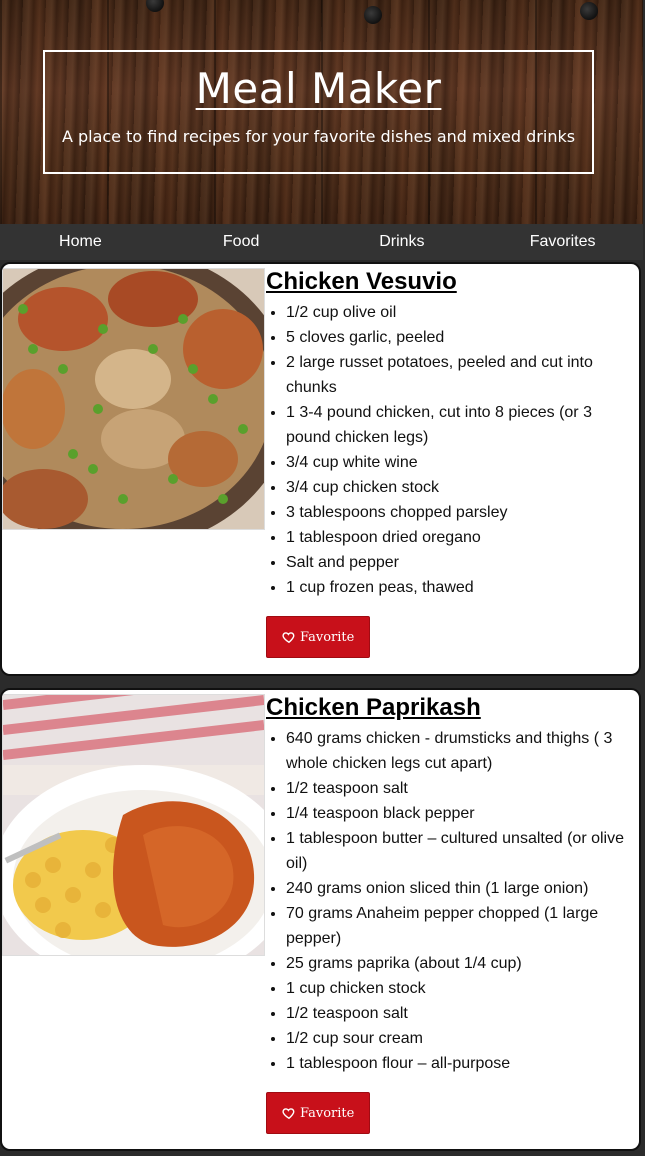  Describe the element at coordinates (462, 512) in the screenshot. I see `ingredient-item: 3 tablespoons chopped parsley` at that location.